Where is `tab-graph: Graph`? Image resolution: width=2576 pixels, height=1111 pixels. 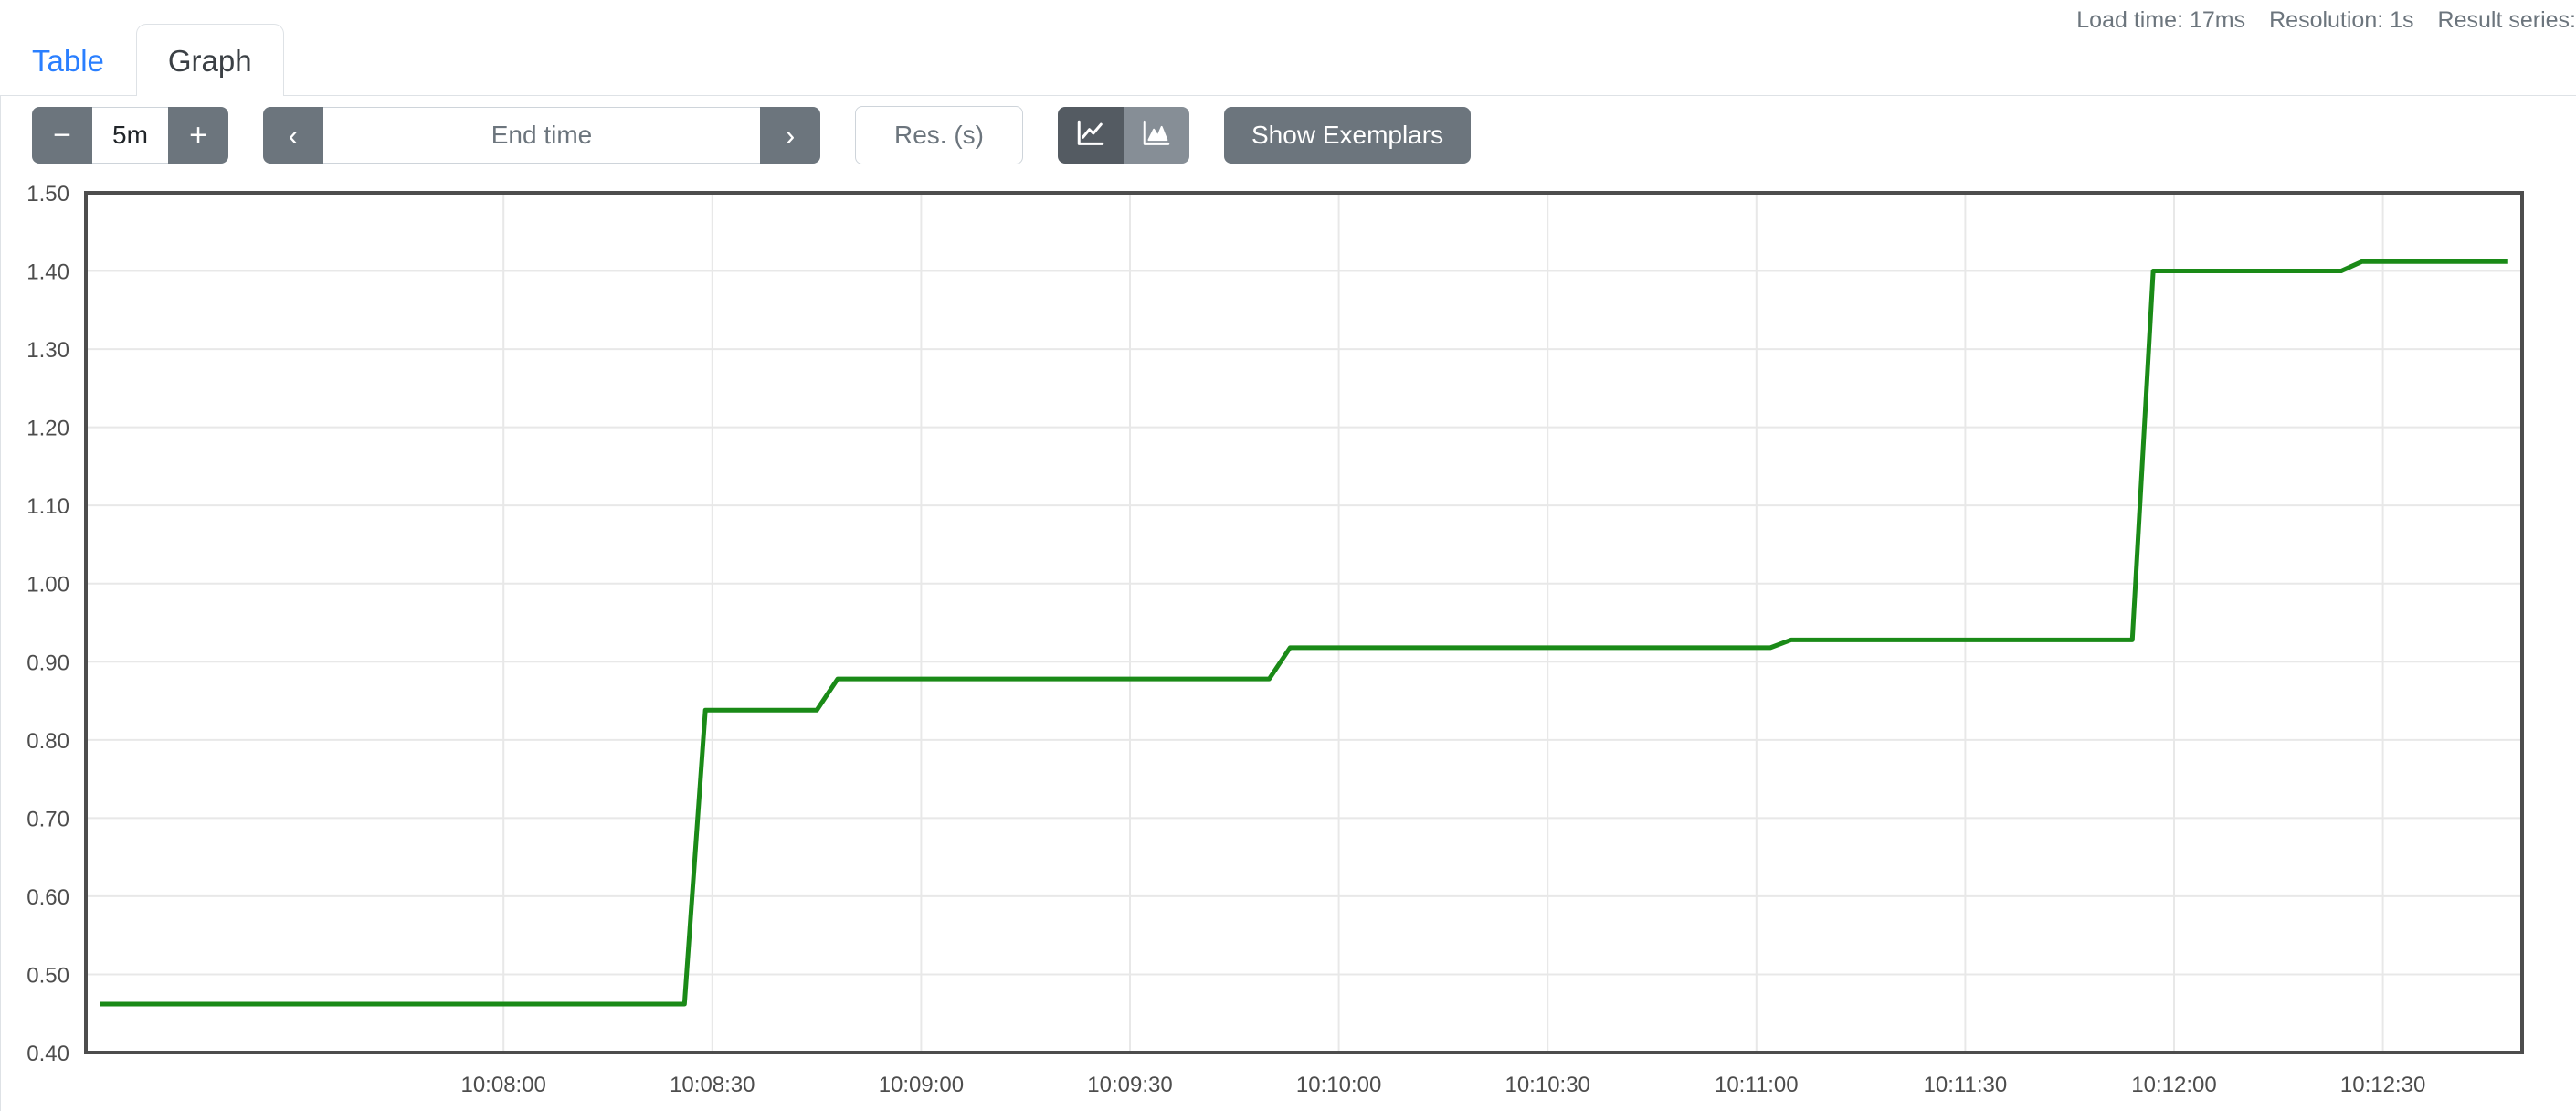 tab-graph: Graph is located at coordinates (209, 59).